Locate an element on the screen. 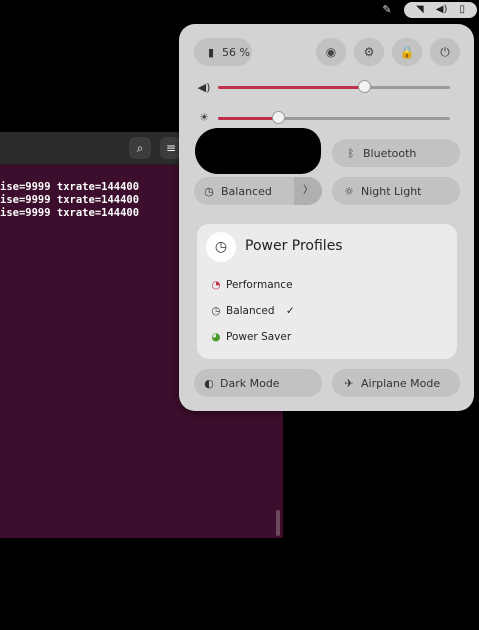 This screenshot has height=630, width=479. check-icon: ✓ is located at coordinates (290, 311).